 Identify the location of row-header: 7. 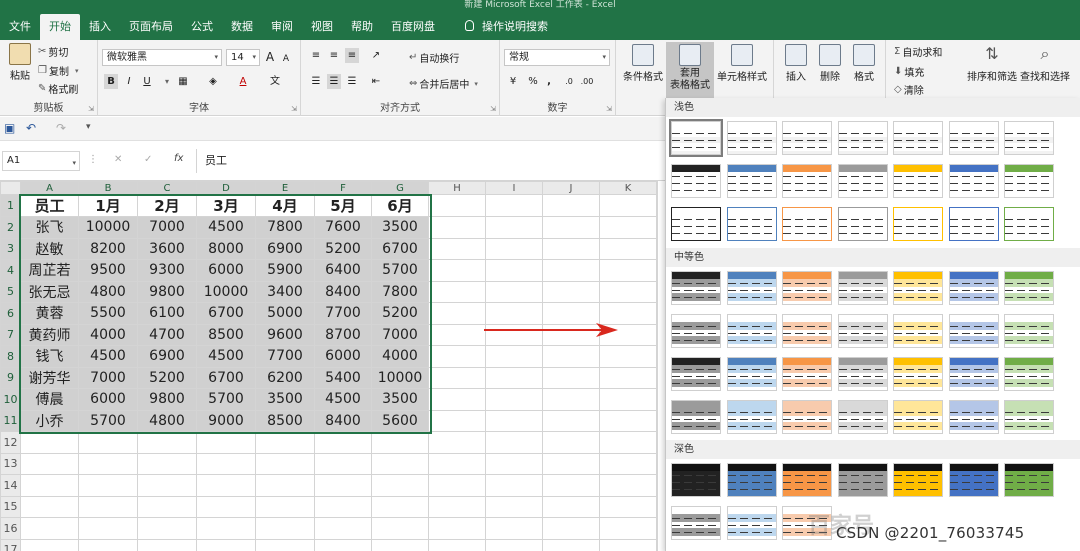
(10, 334).